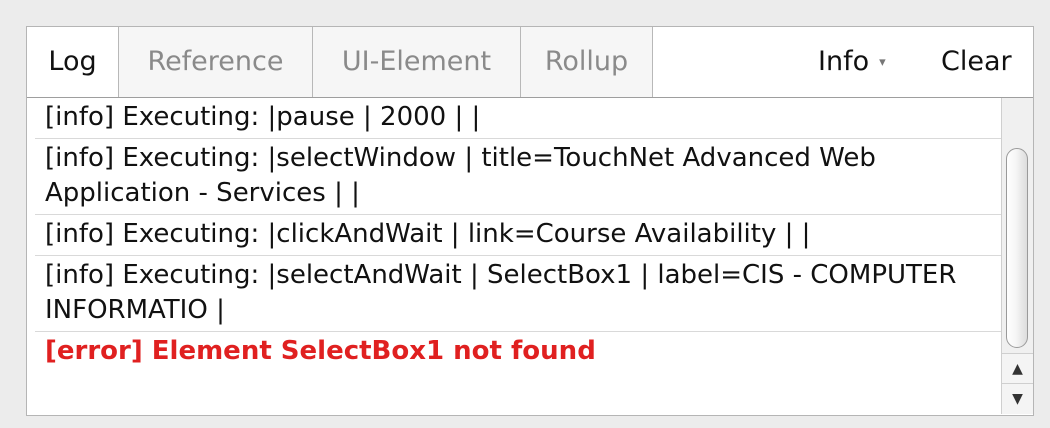 The image size is (1050, 428). I want to click on chevron-down-icon: ▾, so click(882, 62).